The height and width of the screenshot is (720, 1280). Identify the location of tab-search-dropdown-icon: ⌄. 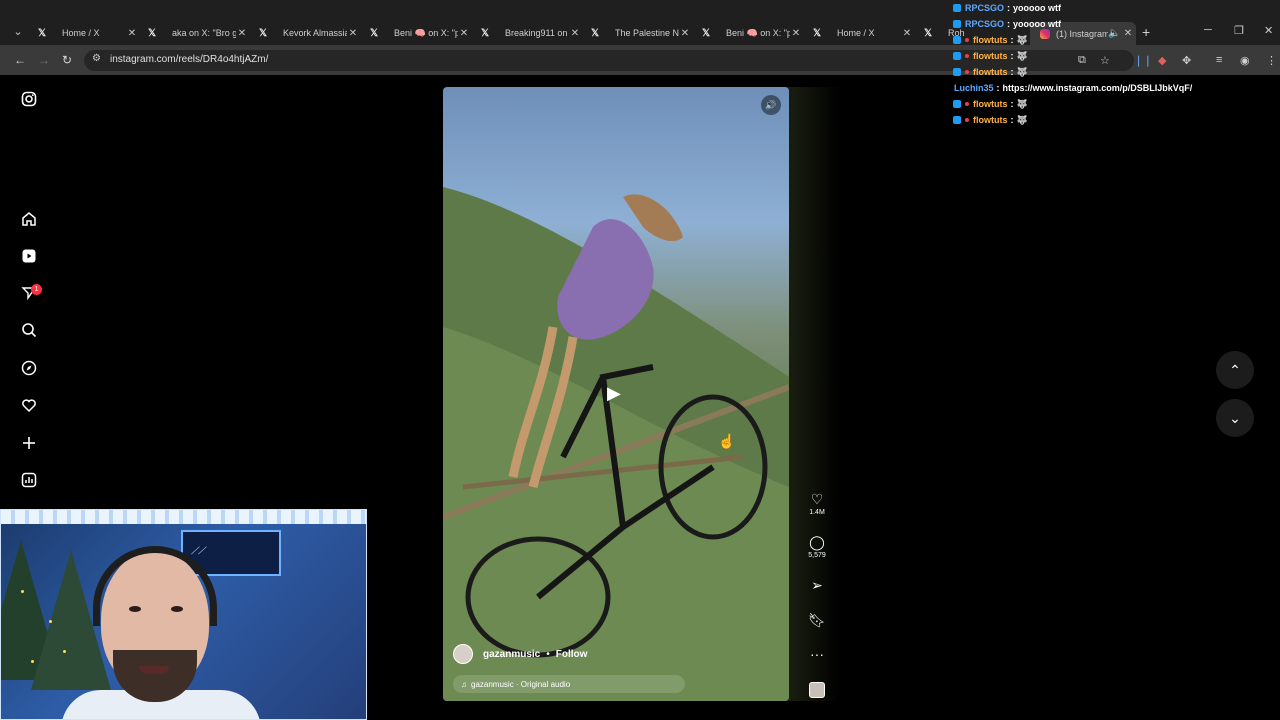
(18, 32).